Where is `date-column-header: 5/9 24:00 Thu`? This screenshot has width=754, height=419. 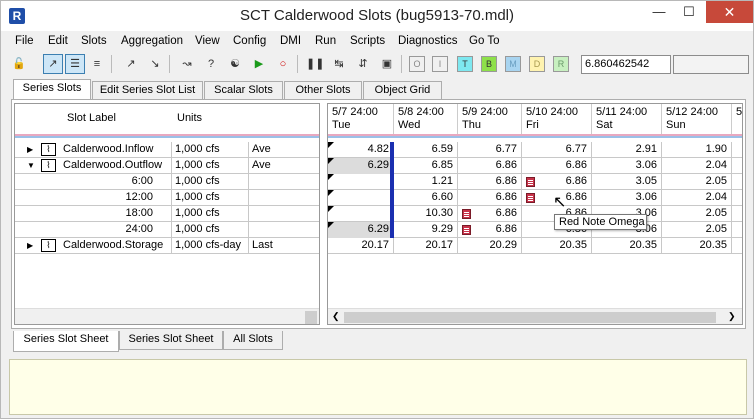 date-column-header: 5/9 24:00 Thu is located at coordinates (490, 119).